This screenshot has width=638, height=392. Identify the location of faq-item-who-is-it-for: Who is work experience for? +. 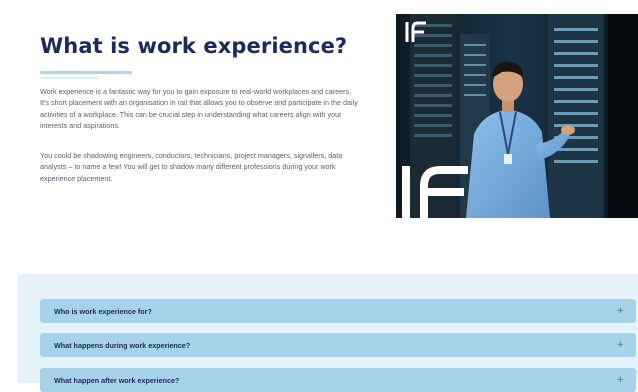
(338, 311).